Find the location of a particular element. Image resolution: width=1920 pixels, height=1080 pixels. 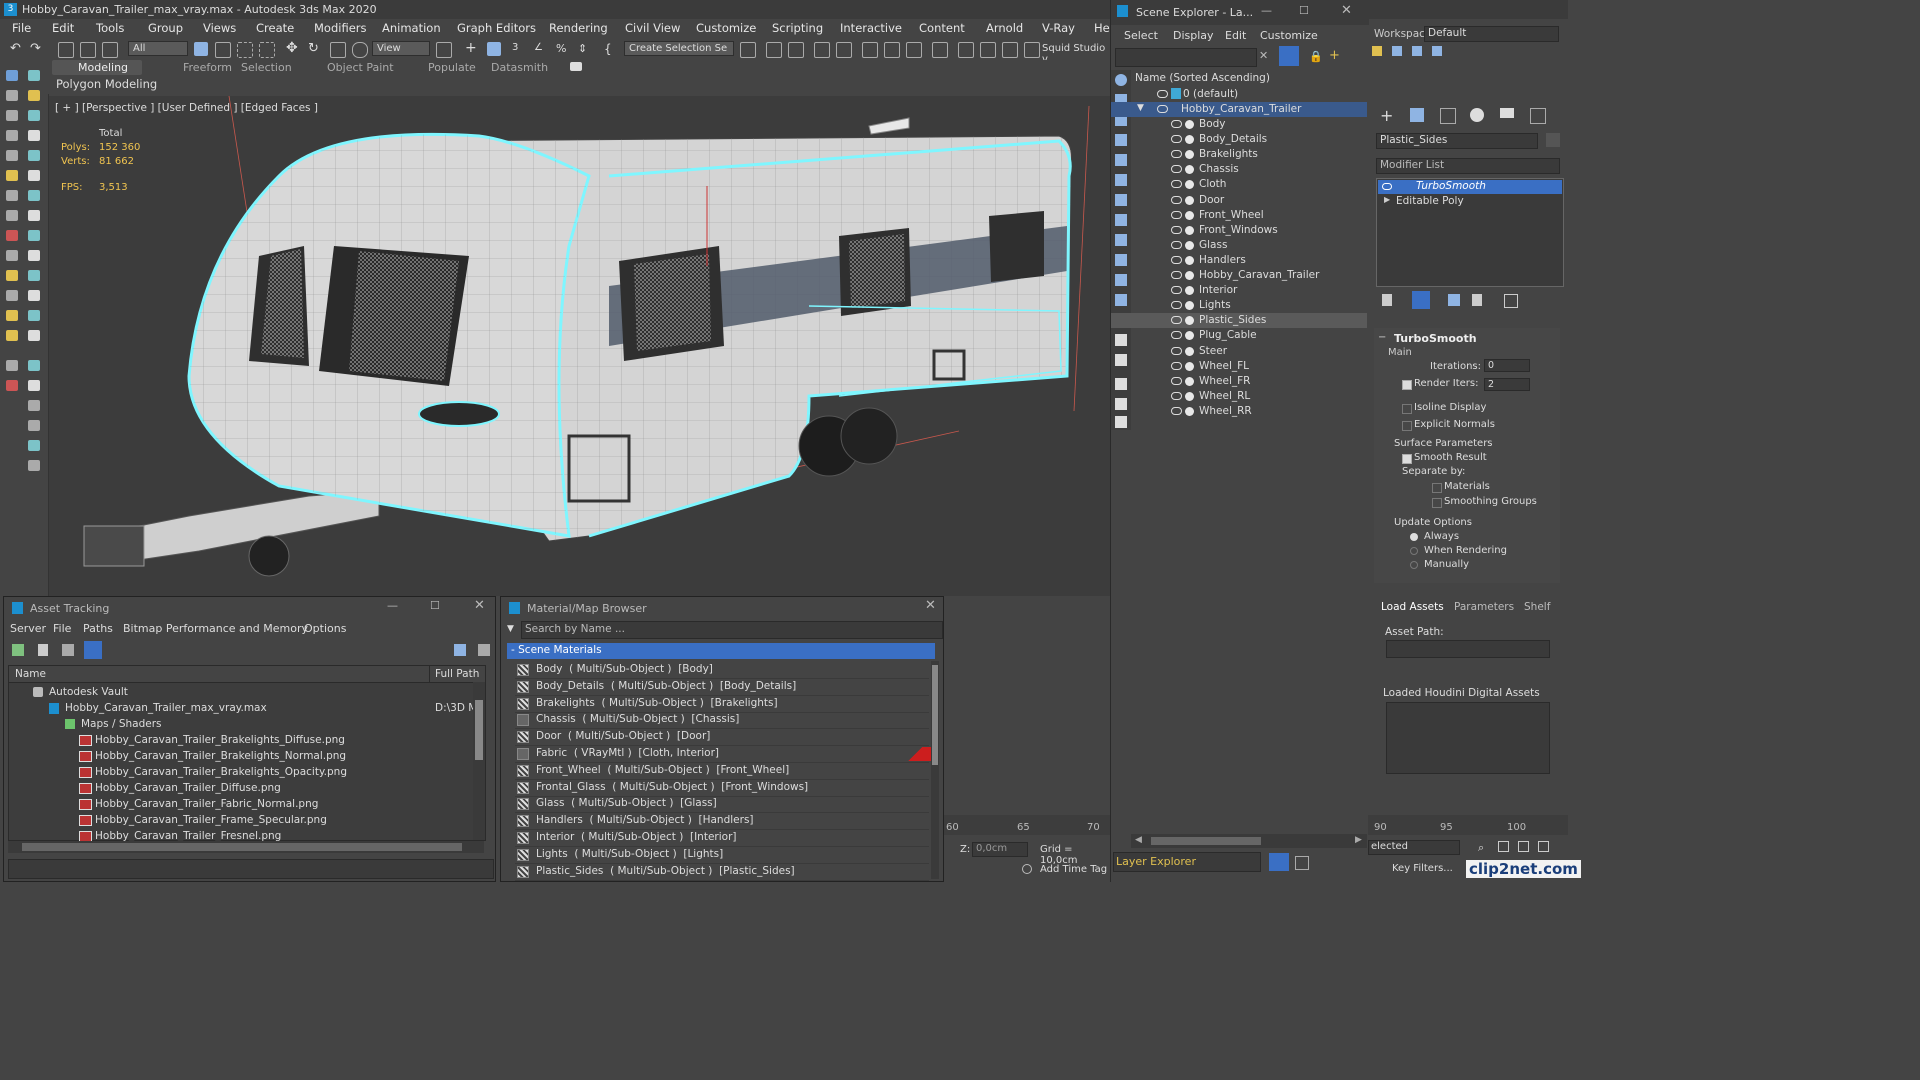

scene-menu-select: Select is located at coordinates (1141, 35).